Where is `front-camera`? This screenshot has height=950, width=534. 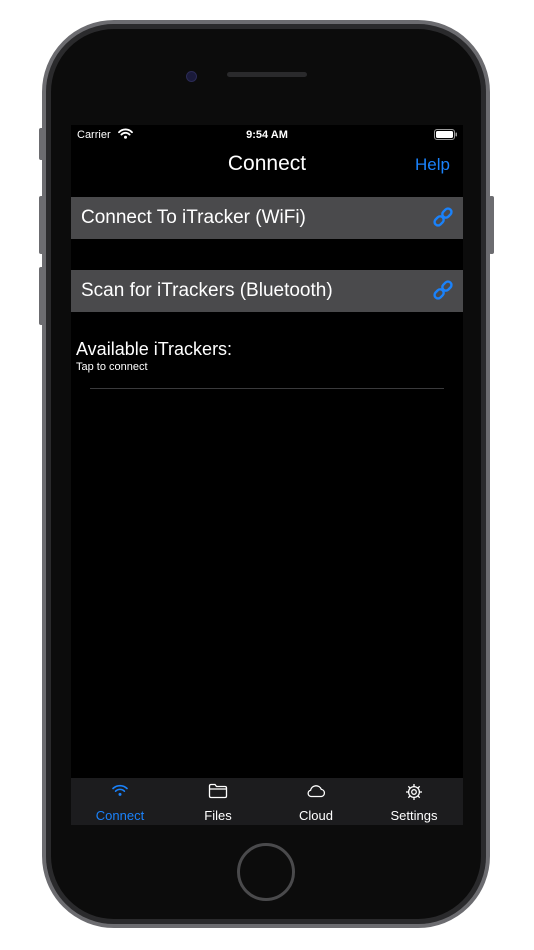 front-camera is located at coordinates (191, 76).